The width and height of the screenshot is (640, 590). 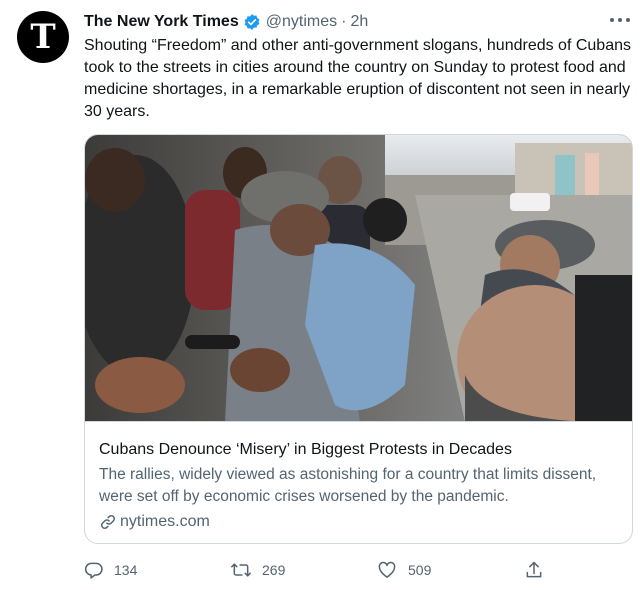 I want to click on retweet-count: 269, so click(x=274, y=570).